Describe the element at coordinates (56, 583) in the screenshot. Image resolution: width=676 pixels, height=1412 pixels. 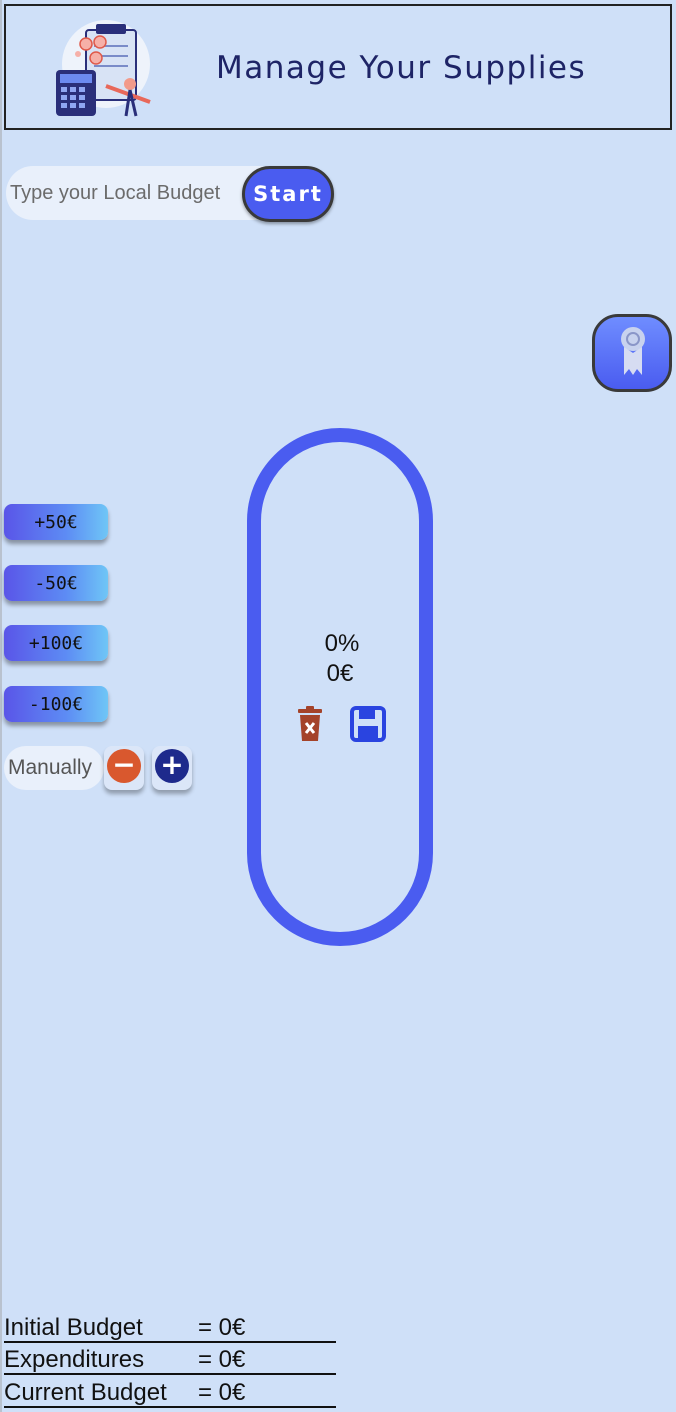
I see `subtract-50-button: -50€` at that location.